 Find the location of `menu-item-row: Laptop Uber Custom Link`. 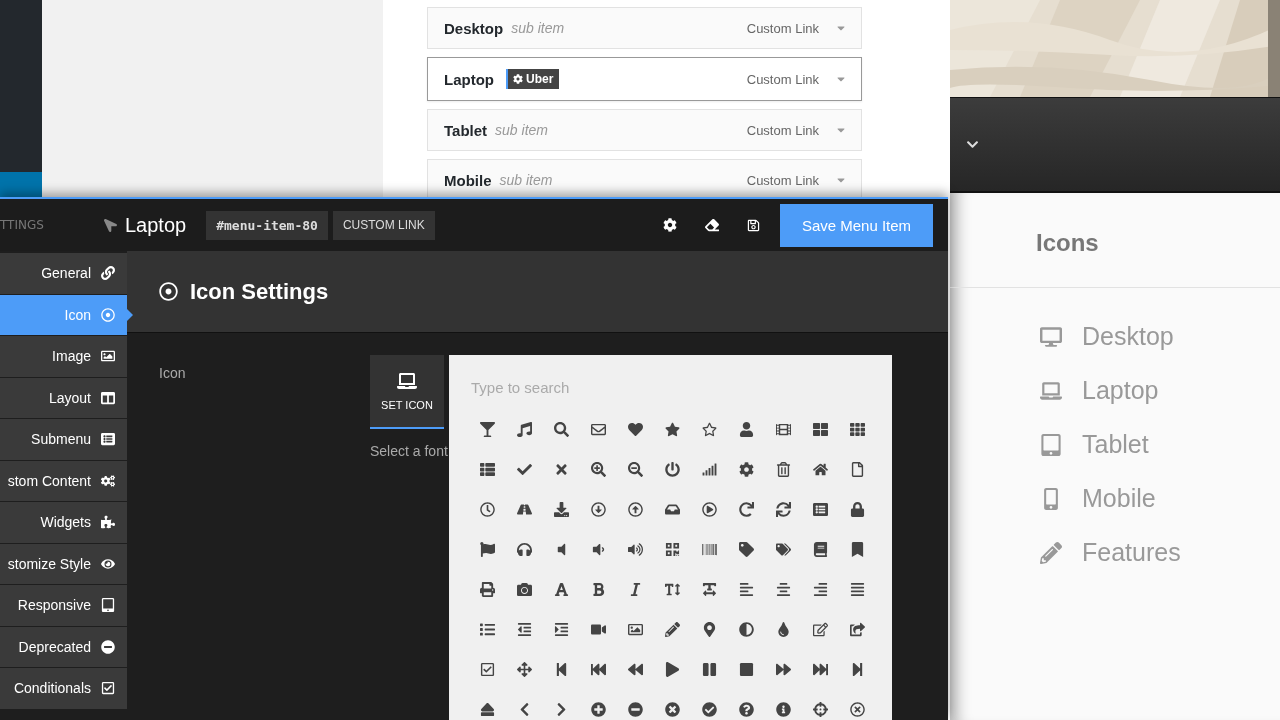

menu-item-row: Laptop Uber Custom Link is located at coordinates (644, 79).